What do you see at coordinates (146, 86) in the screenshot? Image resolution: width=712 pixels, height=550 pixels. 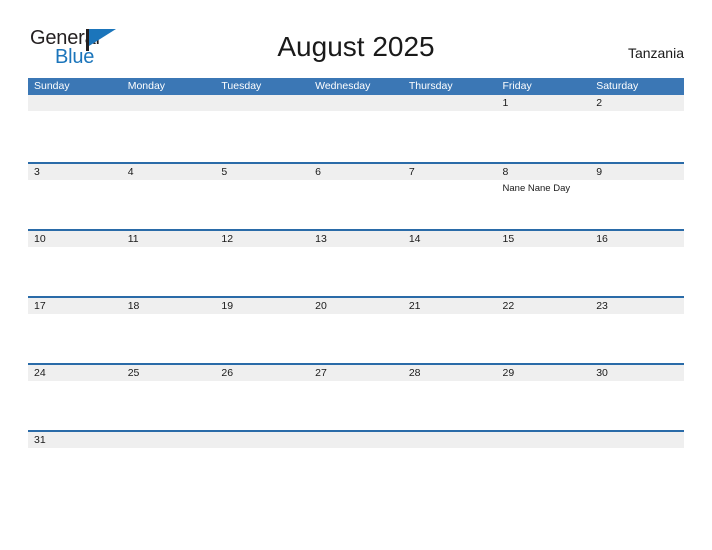 I see `weekday-header-monday: Monday` at bounding box center [146, 86].